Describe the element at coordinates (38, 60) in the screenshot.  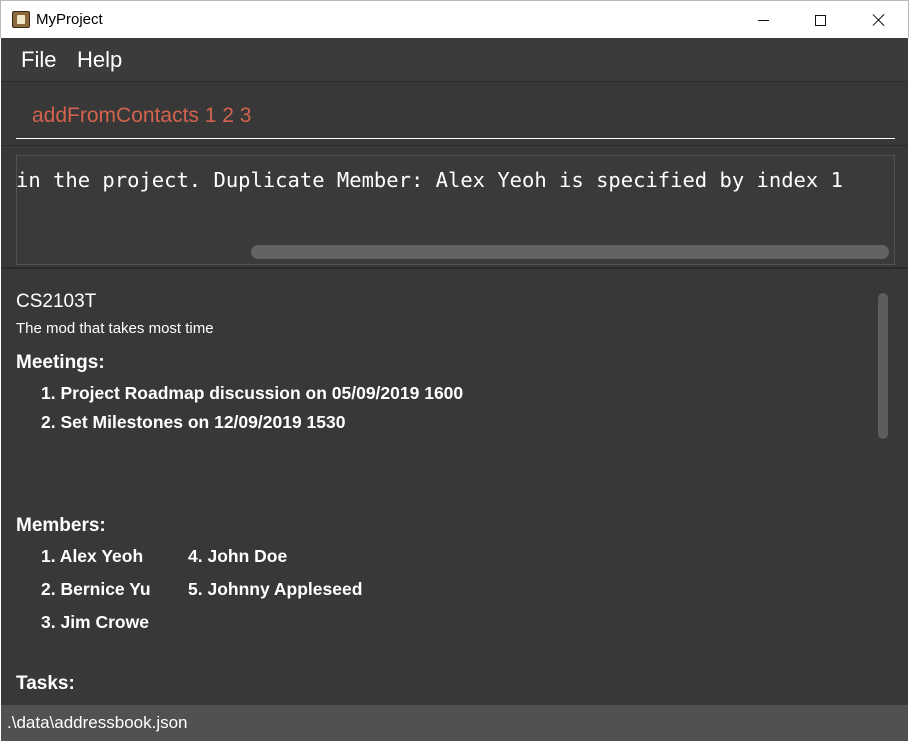
I see `menu-file: File` at that location.